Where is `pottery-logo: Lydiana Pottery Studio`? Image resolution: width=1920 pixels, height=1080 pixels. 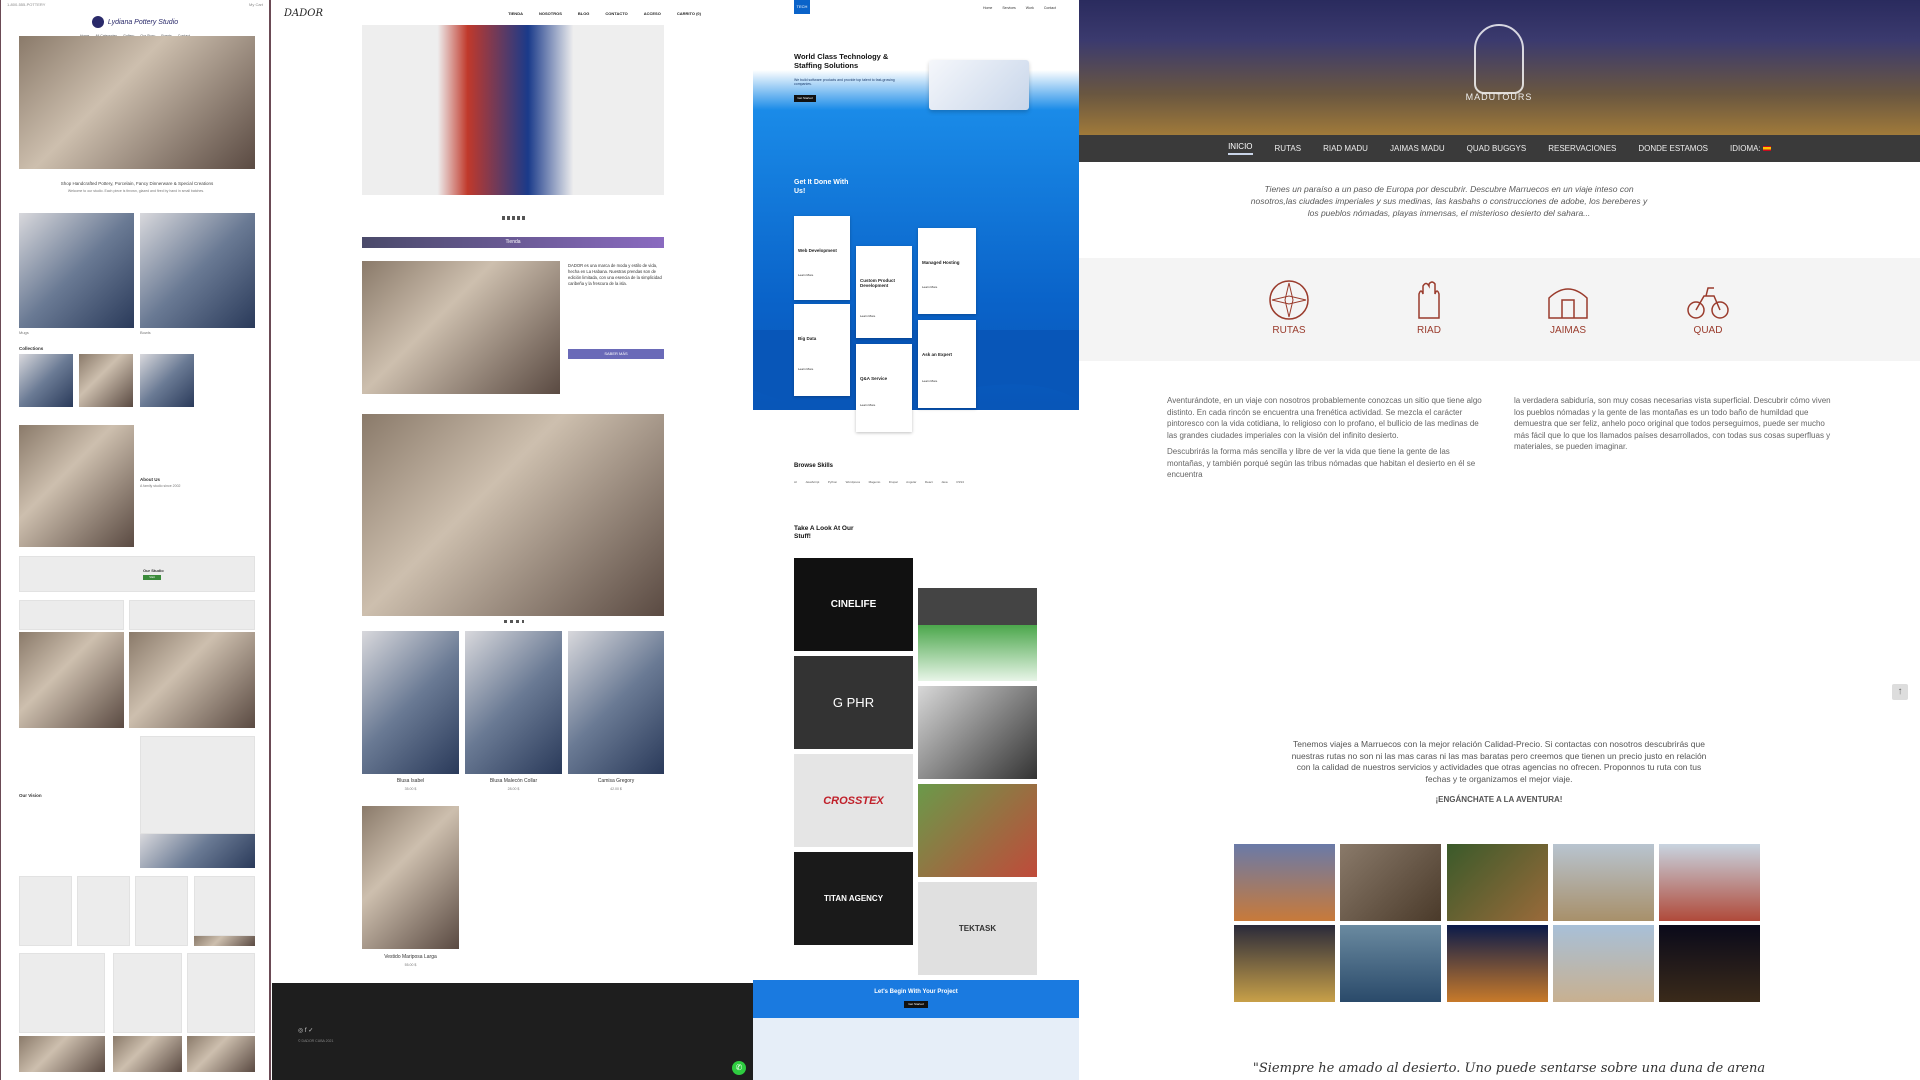 pottery-logo: Lydiana Pottery Studio is located at coordinates (135, 22).